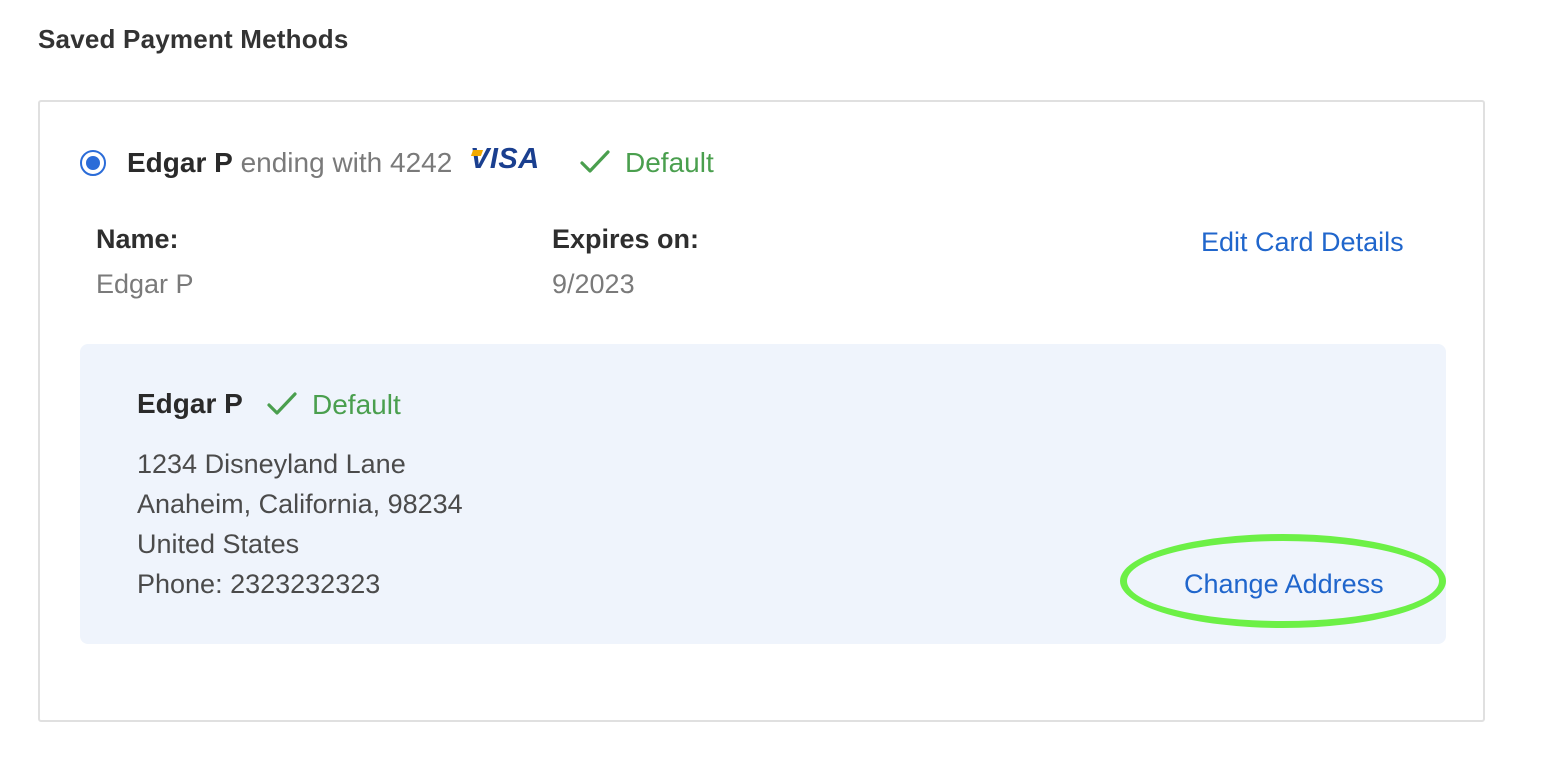  I want to click on address-street: 1234 Disneyland Lane, so click(271, 464).